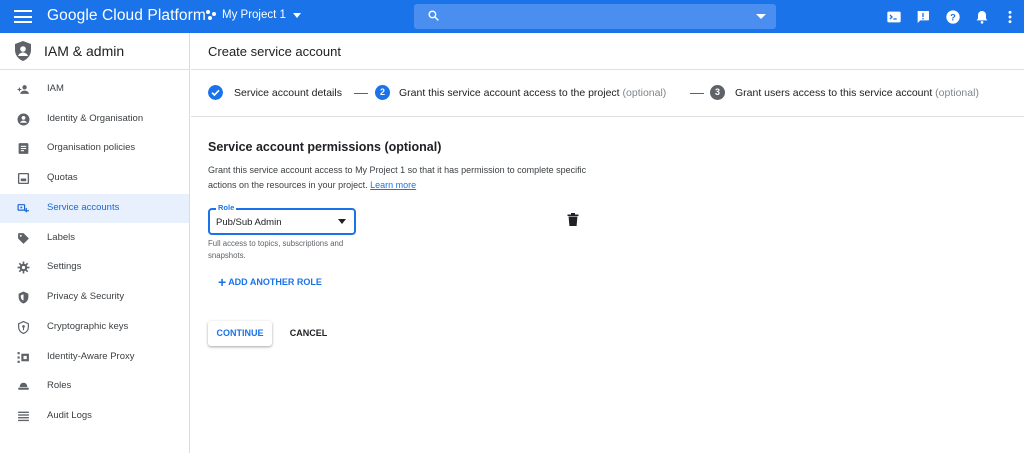 The image size is (1024, 453). Describe the element at coordinates (222, 282) in the screenshot. I see `plus-icon: +` at that location.